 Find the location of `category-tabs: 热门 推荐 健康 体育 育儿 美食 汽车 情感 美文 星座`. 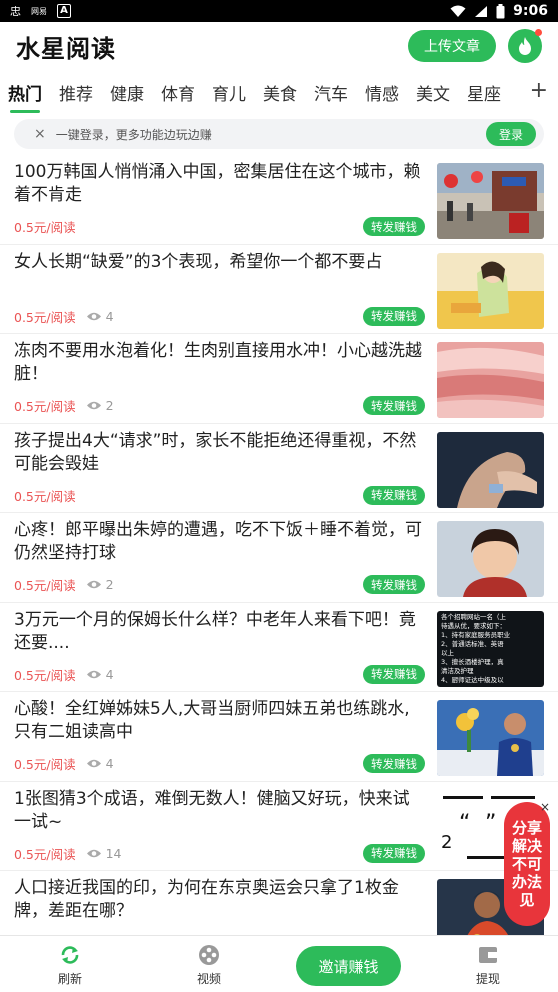

category-tabs: 热门 推荐 健康 体育 育儿 美食 汽车 情感 美文 星座 is located at coordinates (279, 92).